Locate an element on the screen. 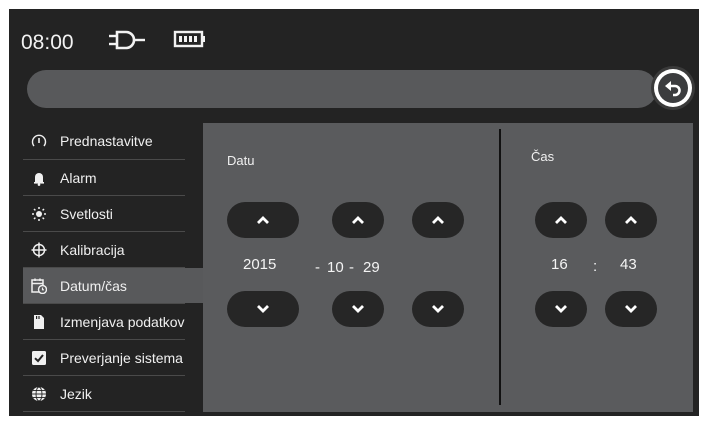  status-time: 08:00 is located at coordinates (47, 42).